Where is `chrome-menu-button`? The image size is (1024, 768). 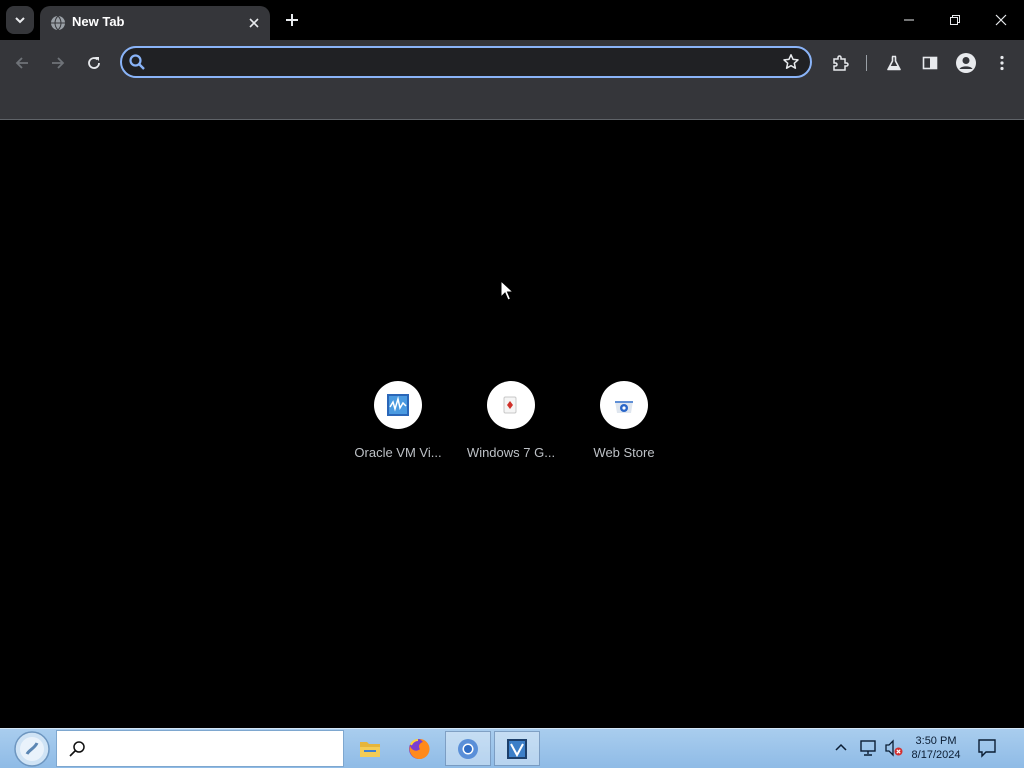 chrome-menu-button is located at coordinates (1002, 63).